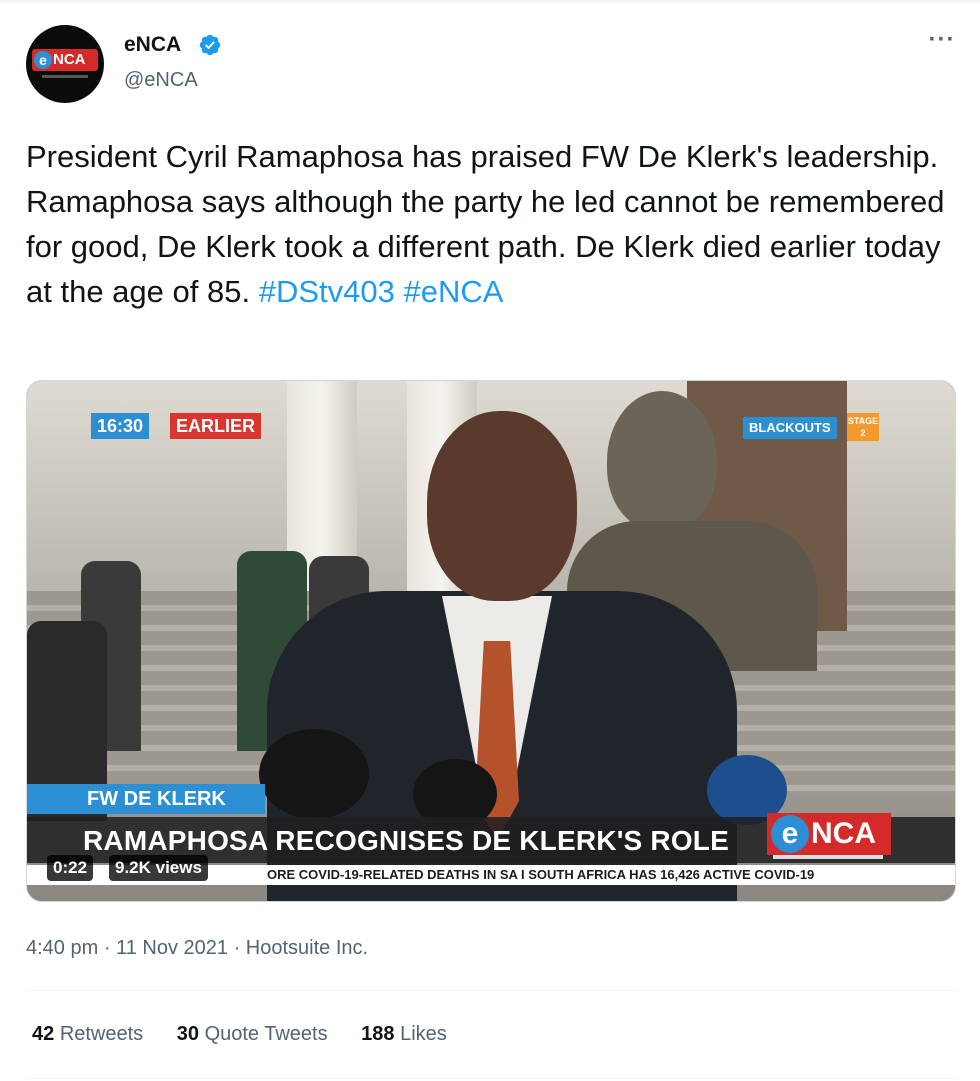 The width and height of the screenshot is (980, 1081). What do you see at coordinates (158, 868) in the screenshot?
I see `video-views: 9.2K views` at bounding box center [158, 868].